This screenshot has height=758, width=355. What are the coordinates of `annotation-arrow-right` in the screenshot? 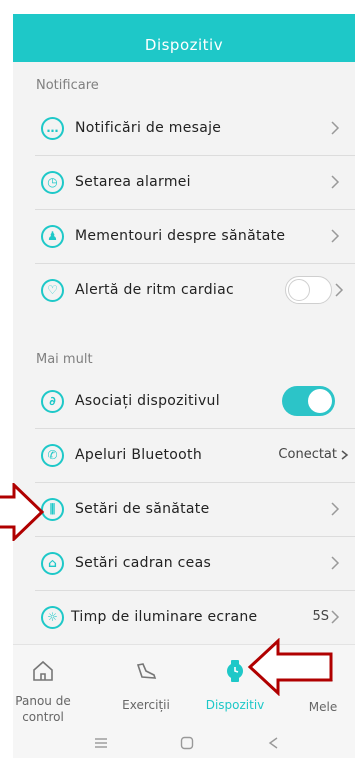 It's located at (22, 512).